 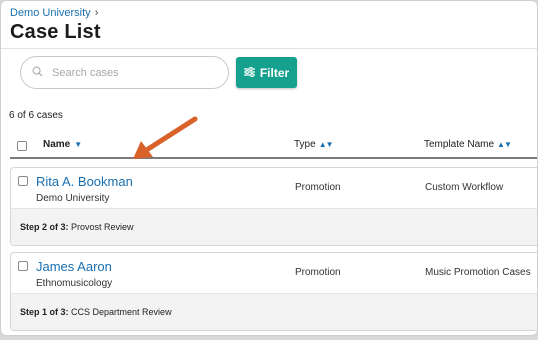 I want to click on case-org: Ethnomusicology, so click(x=74, y=283).